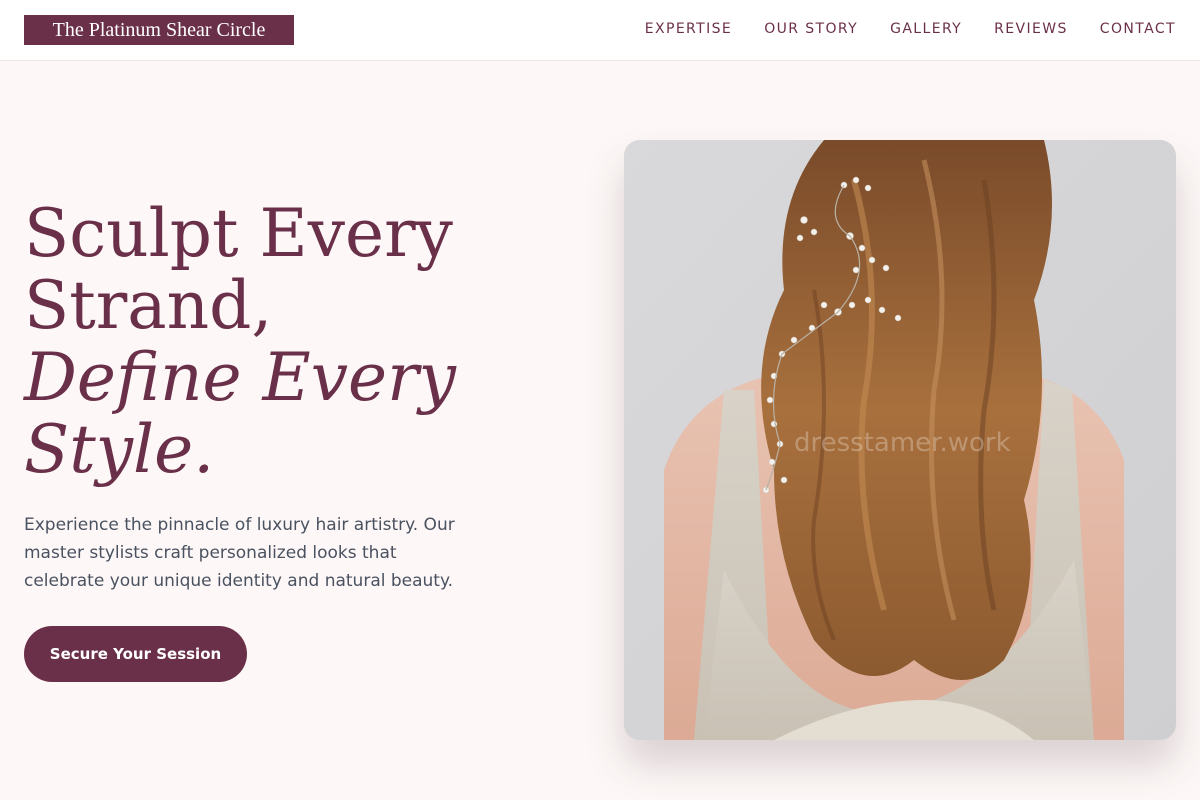 This screenshot has height=800, width=1200. I want to click on nav-link-reviews: REVIEWS, so click(1031, 29).